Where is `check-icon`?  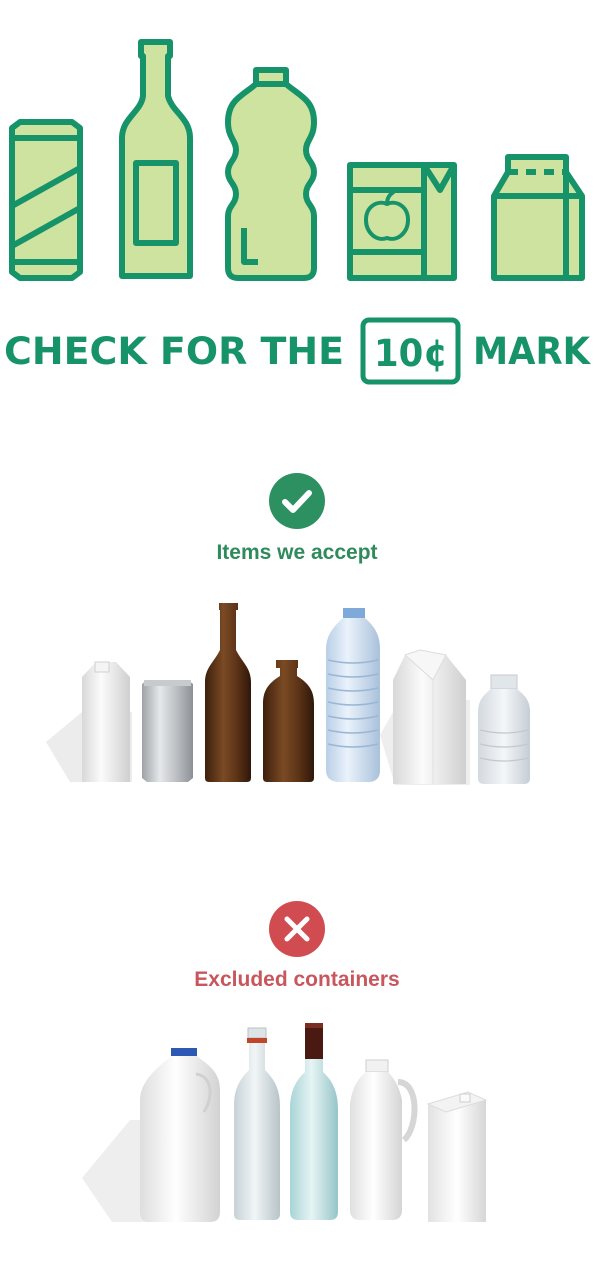
check-icon is located at coordinates (297, 501).